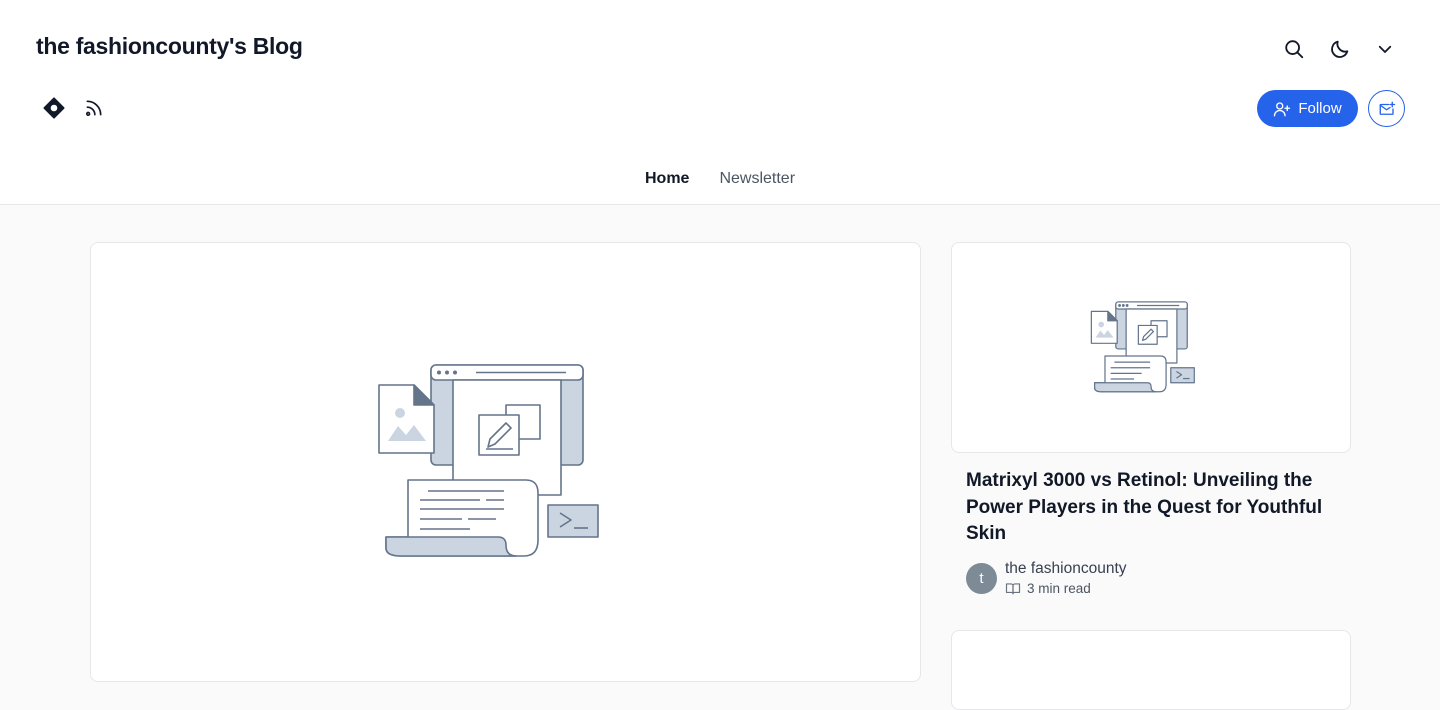 The width and height of the screenshot is (1440, 710). I want to click on tab-home: Home, so click(667, 179).